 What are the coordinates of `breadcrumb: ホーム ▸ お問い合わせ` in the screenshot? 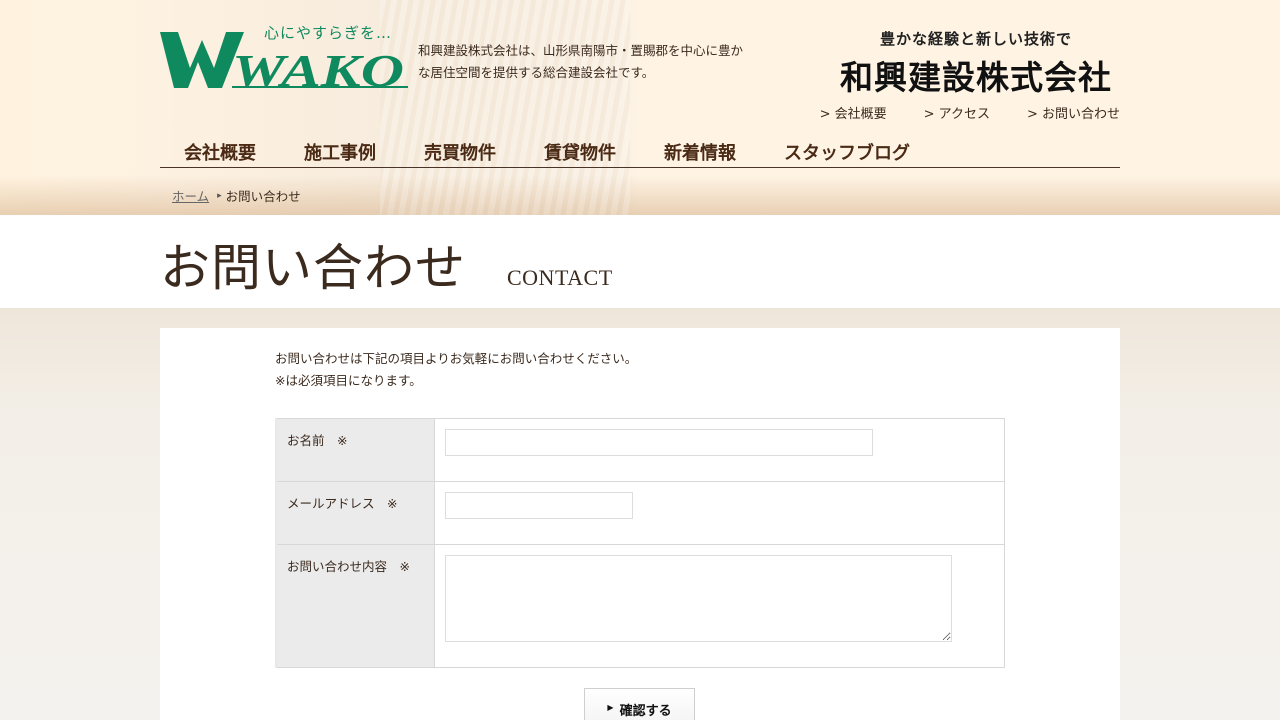 It's located at (236, 195).